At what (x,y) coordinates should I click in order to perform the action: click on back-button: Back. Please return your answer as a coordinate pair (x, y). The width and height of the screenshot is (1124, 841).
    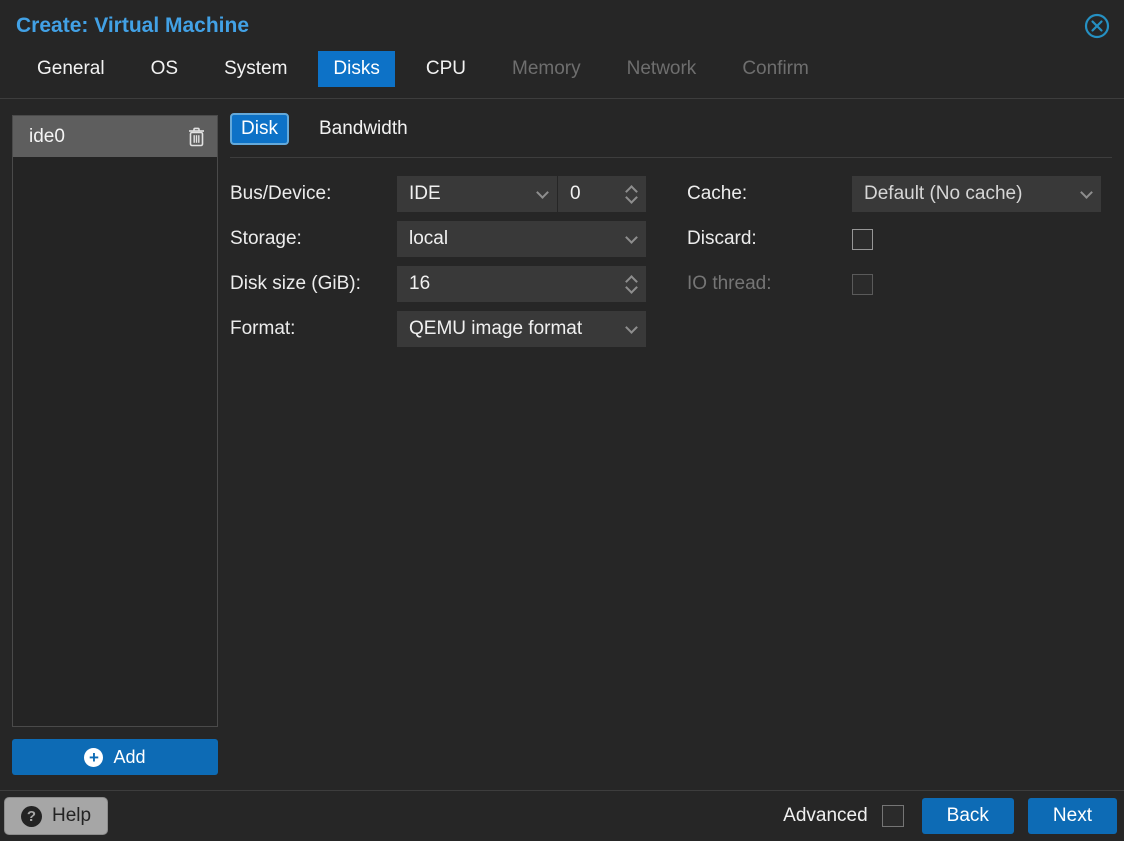
    Looking at the image, I should click on (967, 816).